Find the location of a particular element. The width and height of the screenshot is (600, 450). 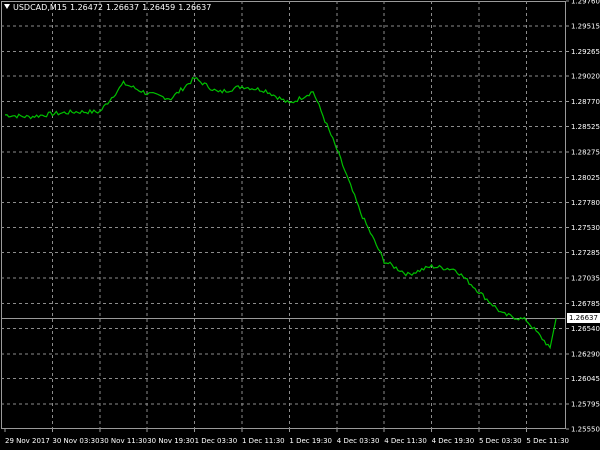

x-tick-label: 5 Dec 11:30 is located at coordinates (547, 441).